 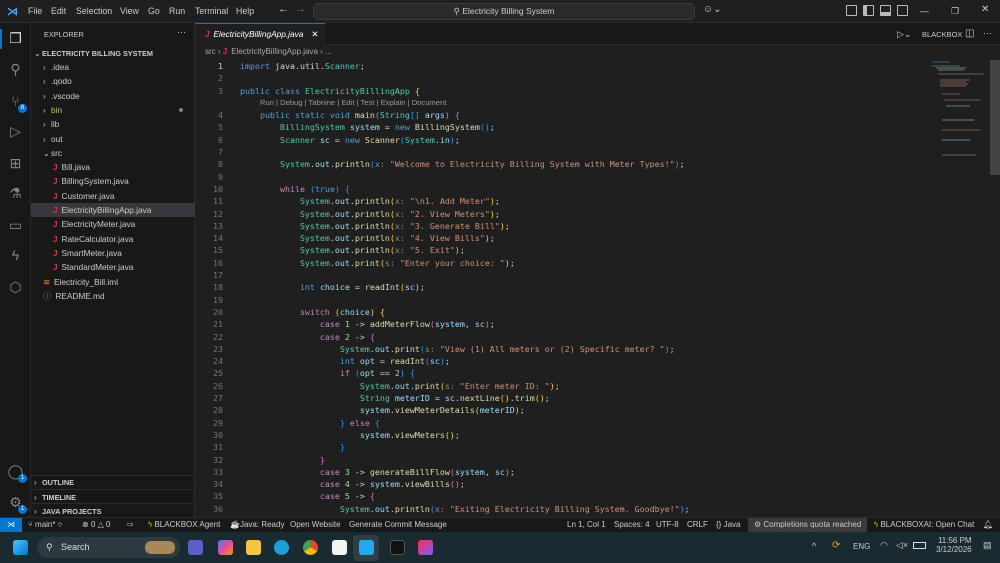 I want to click on project-root: ⌄ELECTRICITY BILLING SYSTEM, so click(x=113, y=53).